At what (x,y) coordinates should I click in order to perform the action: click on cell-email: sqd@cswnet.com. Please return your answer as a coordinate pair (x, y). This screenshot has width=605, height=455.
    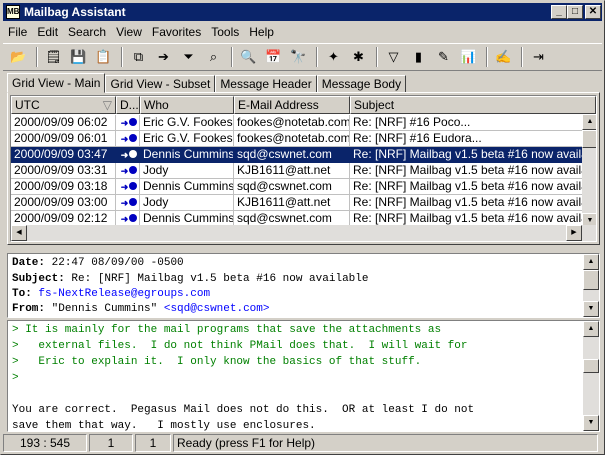
    Looking at the image, I should click on (292, 155).